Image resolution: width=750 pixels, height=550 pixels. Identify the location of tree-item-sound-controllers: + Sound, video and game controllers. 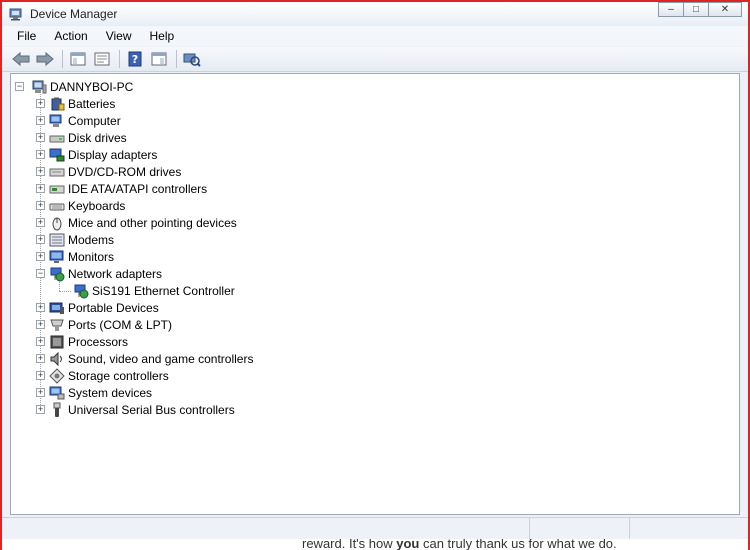
(144, 358).